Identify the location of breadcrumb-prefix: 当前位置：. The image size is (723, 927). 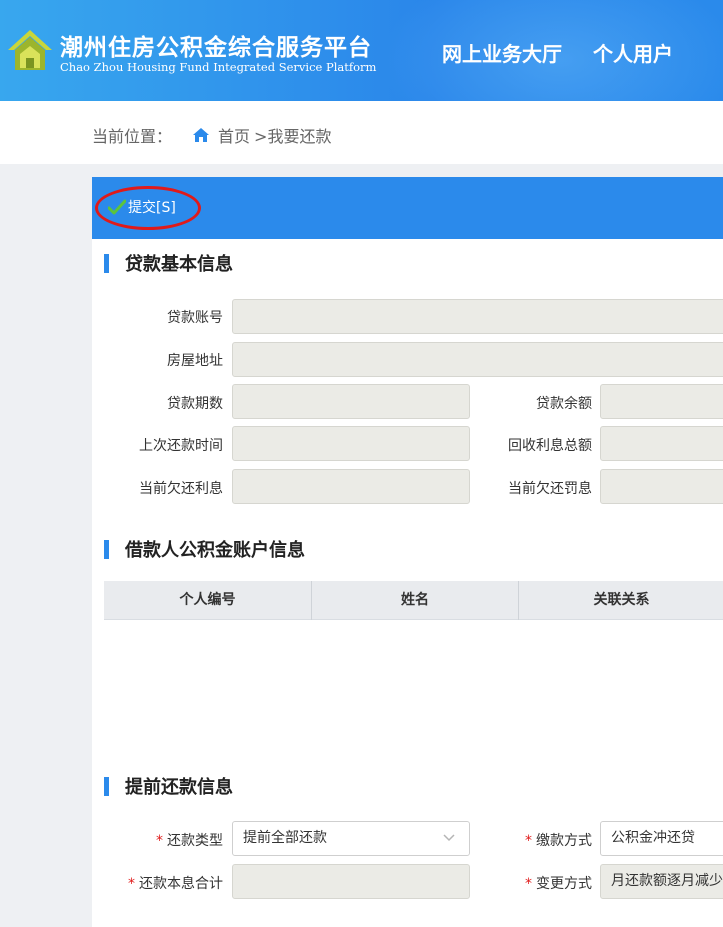
(132, 136).